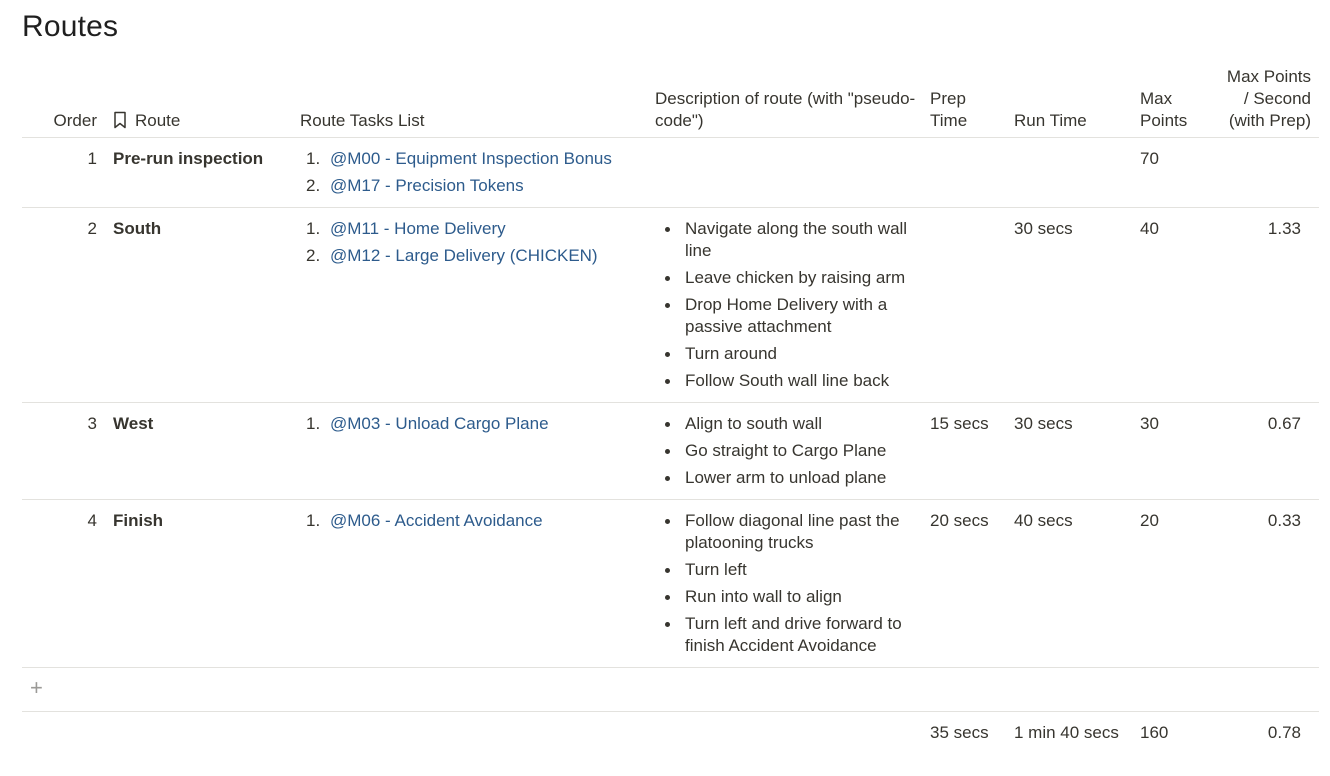 The image size is (1330, 776). What do you see at coordinates (1173, 733) in the screenshot?
I see `total-max-points: 160` at bounding box center [1173, 733].